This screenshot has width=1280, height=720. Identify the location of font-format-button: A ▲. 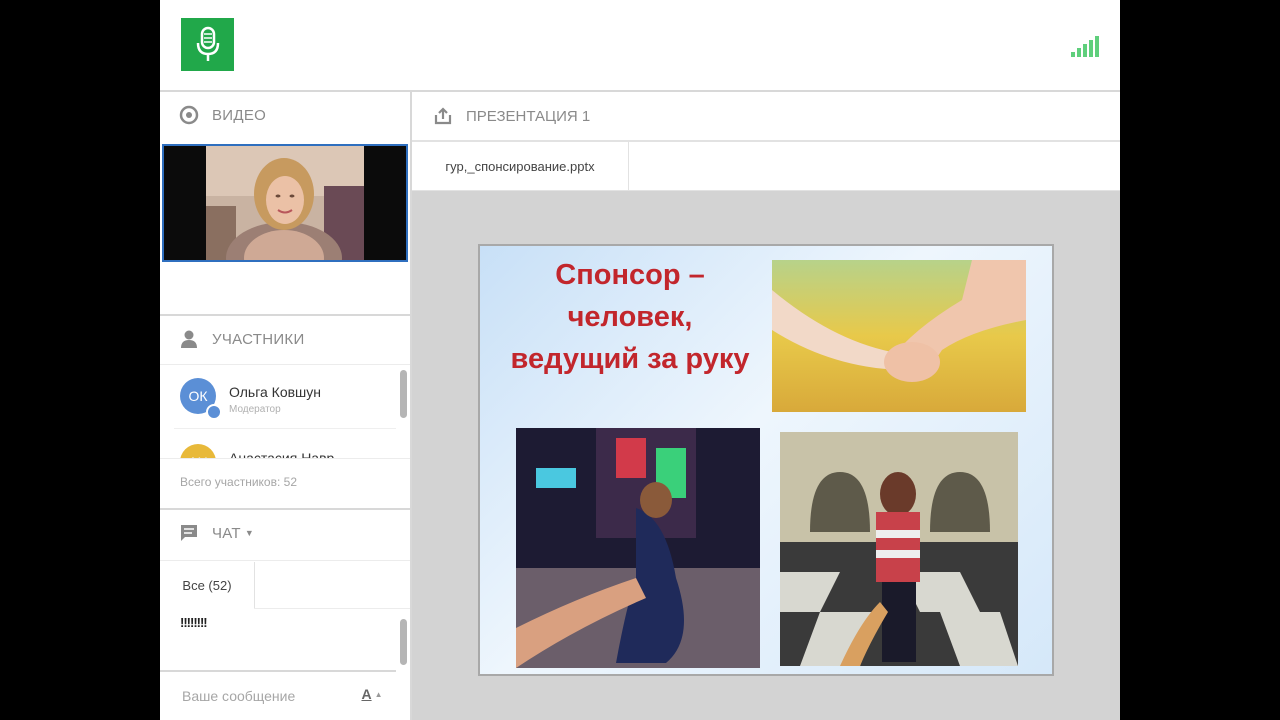
(372, 694).